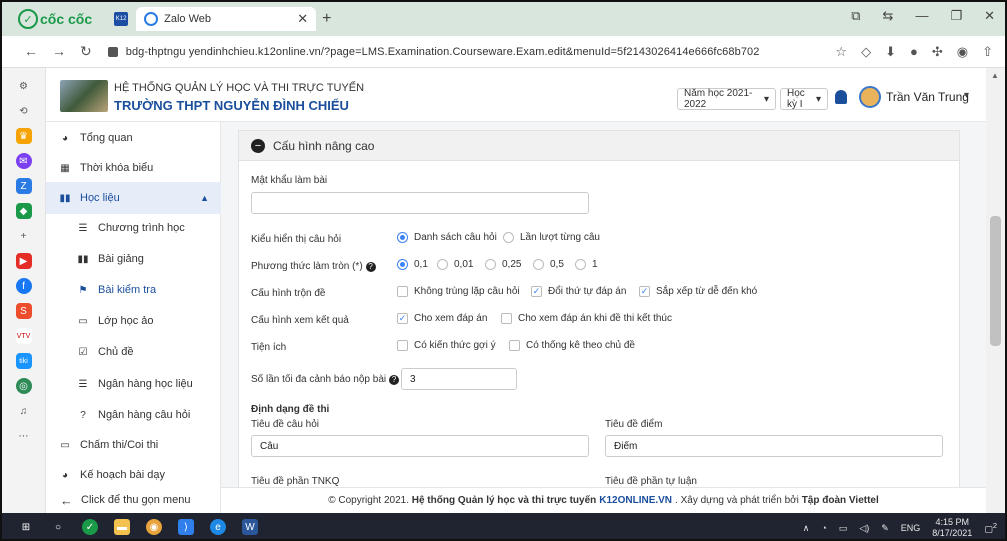 This screenshot has height=541, width=1007. I want to click on radio-on, so click(402, 264).